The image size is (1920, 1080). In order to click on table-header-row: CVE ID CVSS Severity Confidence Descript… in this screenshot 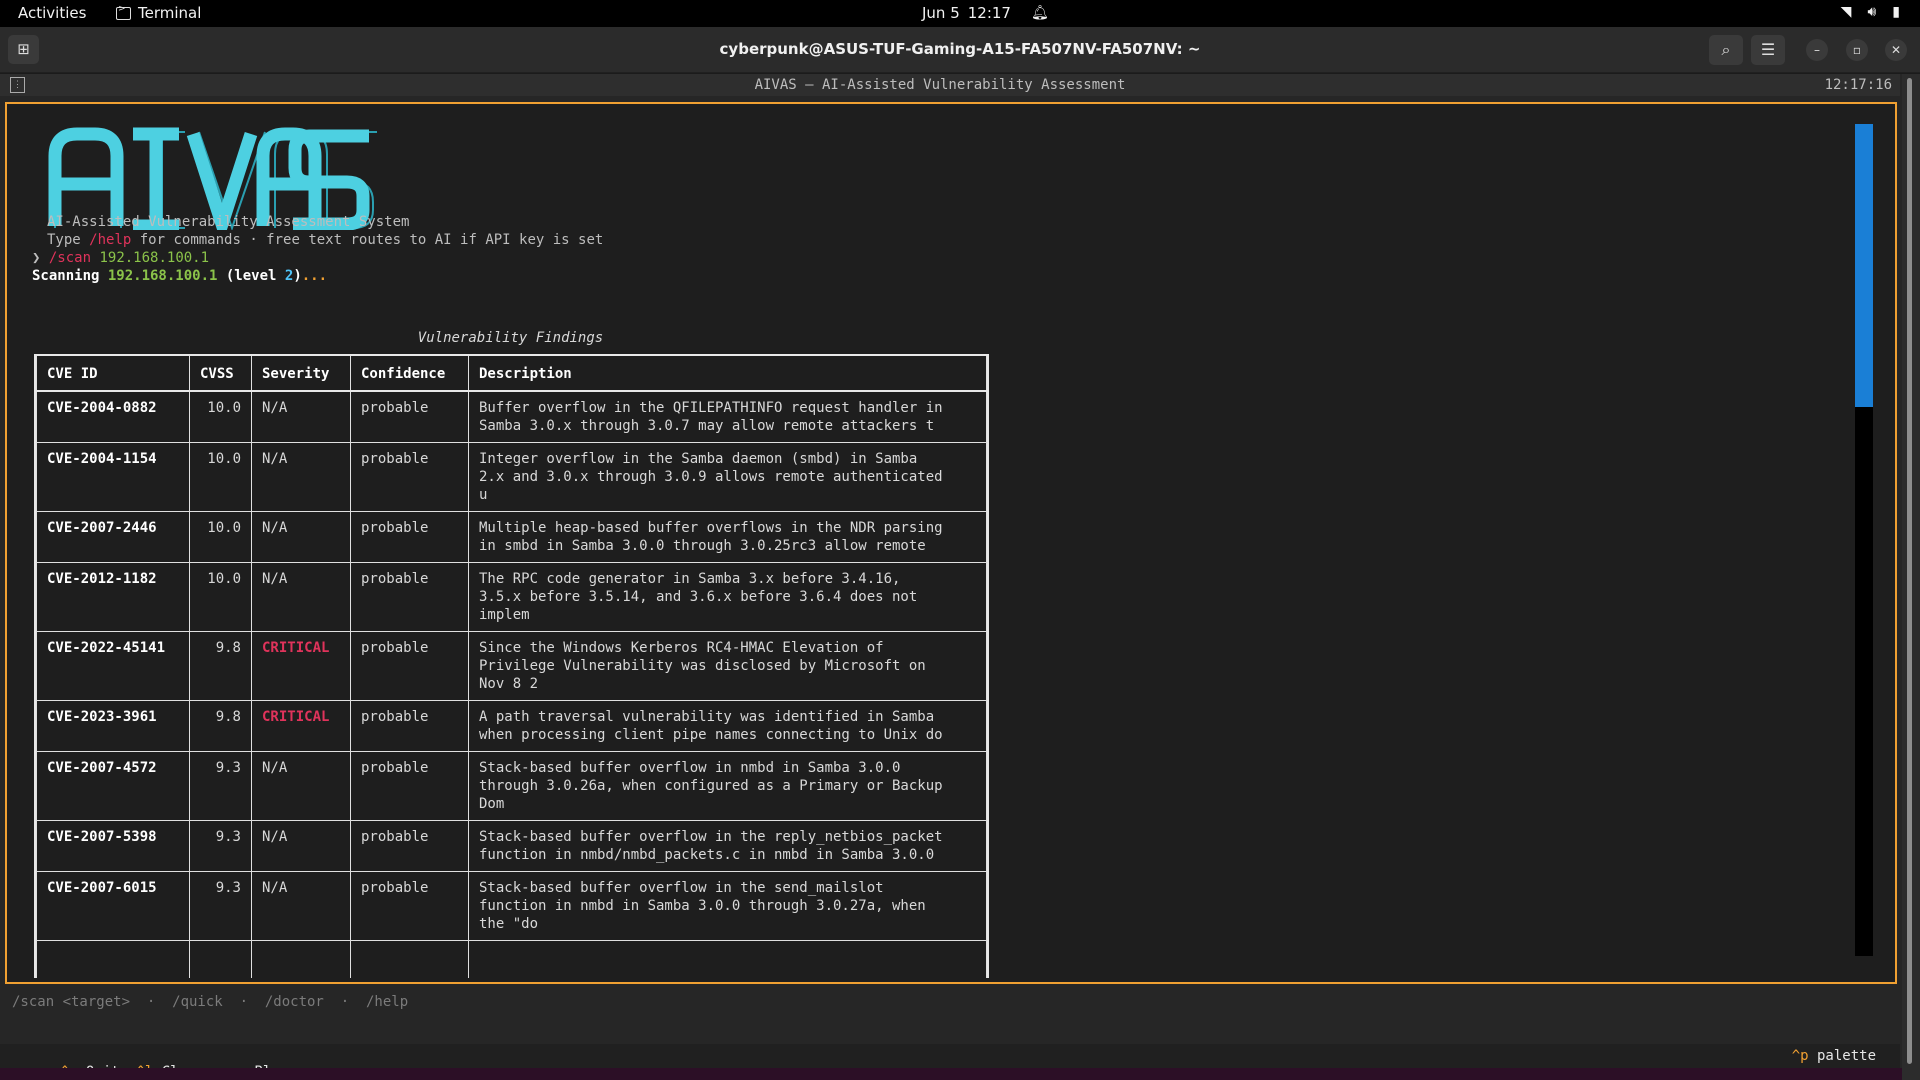, I will do `click(511, 373)`.